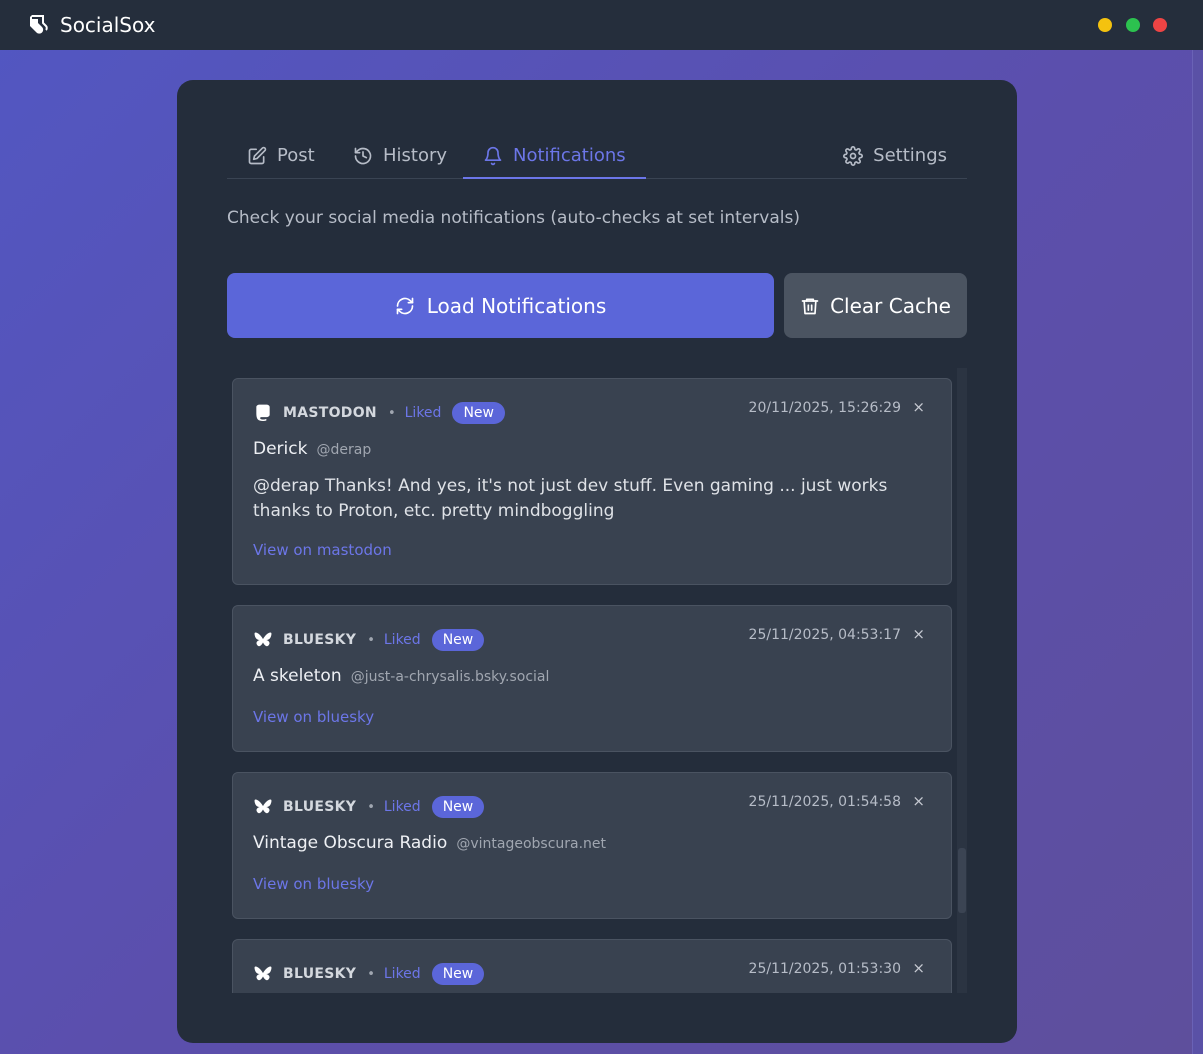  I want to click on tab-bar: Post History Notifications Settings, so click(597, 156).